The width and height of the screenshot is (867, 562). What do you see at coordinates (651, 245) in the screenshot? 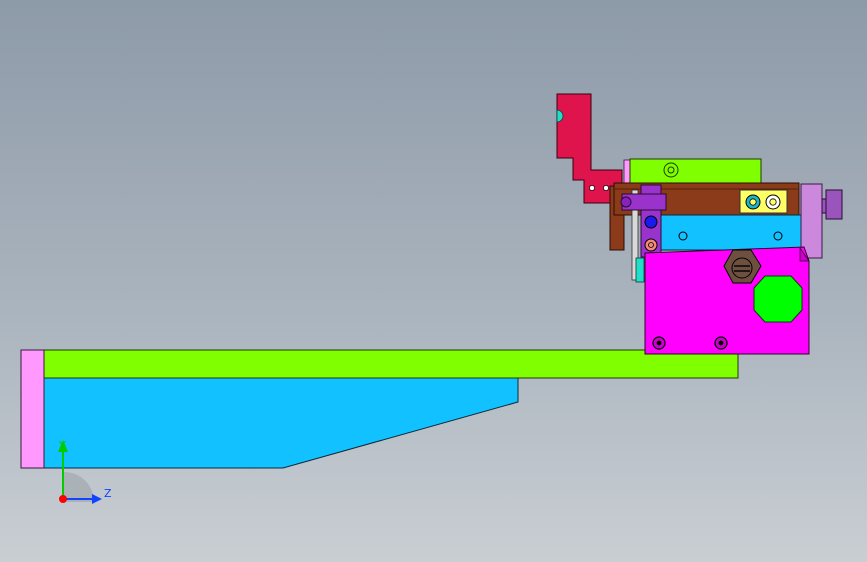
I see `salmon-screw-inner` at bounding box center [651, 245].